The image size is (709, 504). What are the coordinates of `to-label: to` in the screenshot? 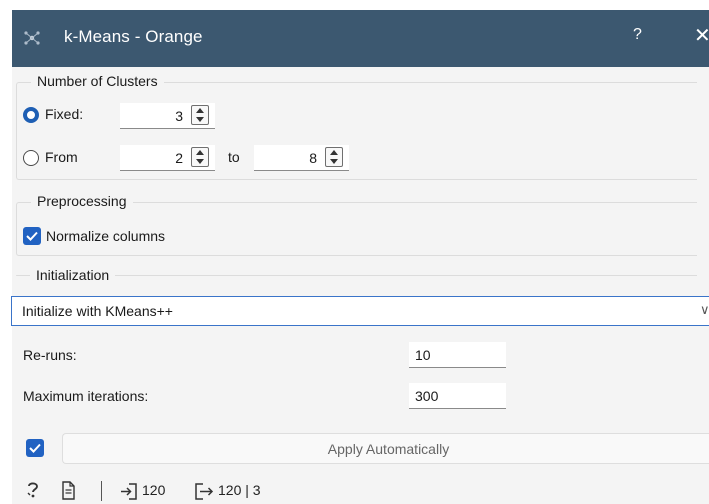 It's located at (234, 157).